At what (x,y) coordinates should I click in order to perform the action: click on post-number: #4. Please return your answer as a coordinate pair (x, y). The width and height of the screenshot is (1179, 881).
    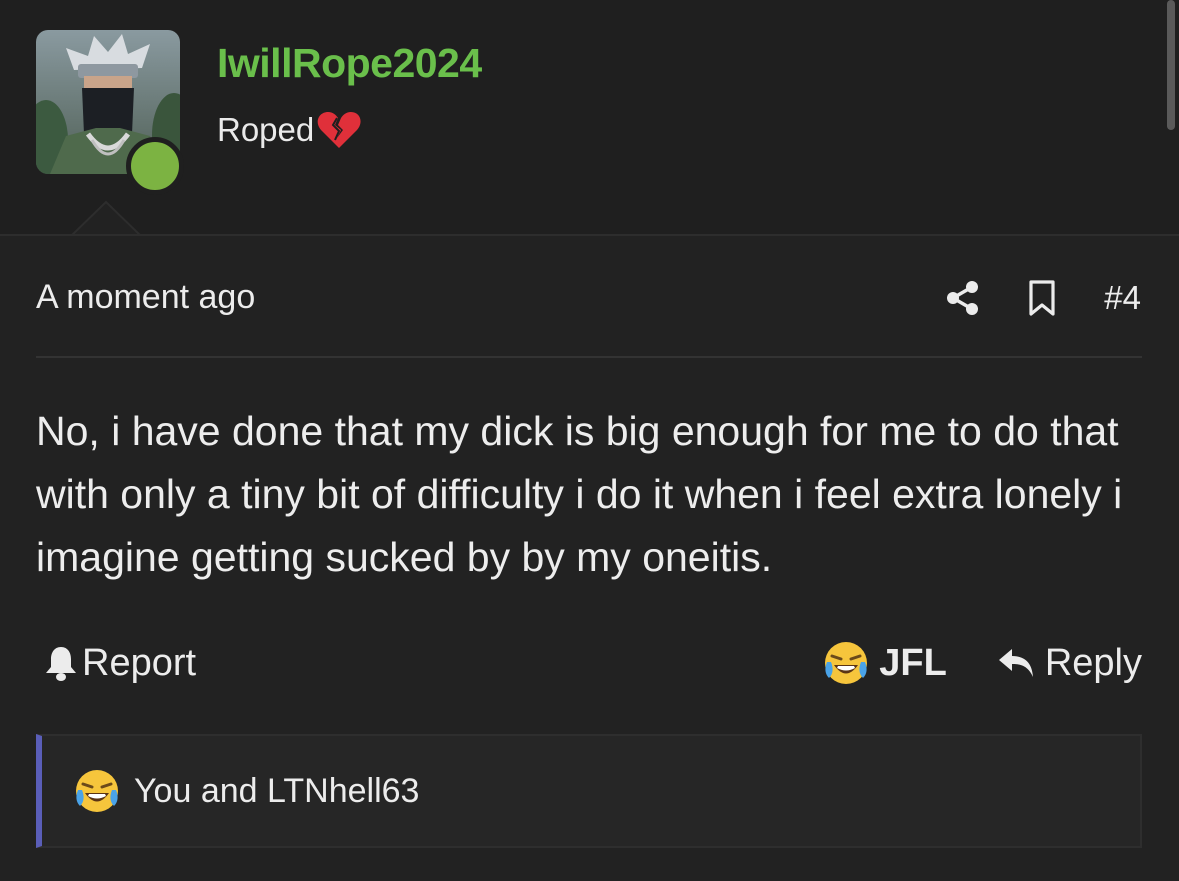
    Looking at the image, I should click on (1122, 298).